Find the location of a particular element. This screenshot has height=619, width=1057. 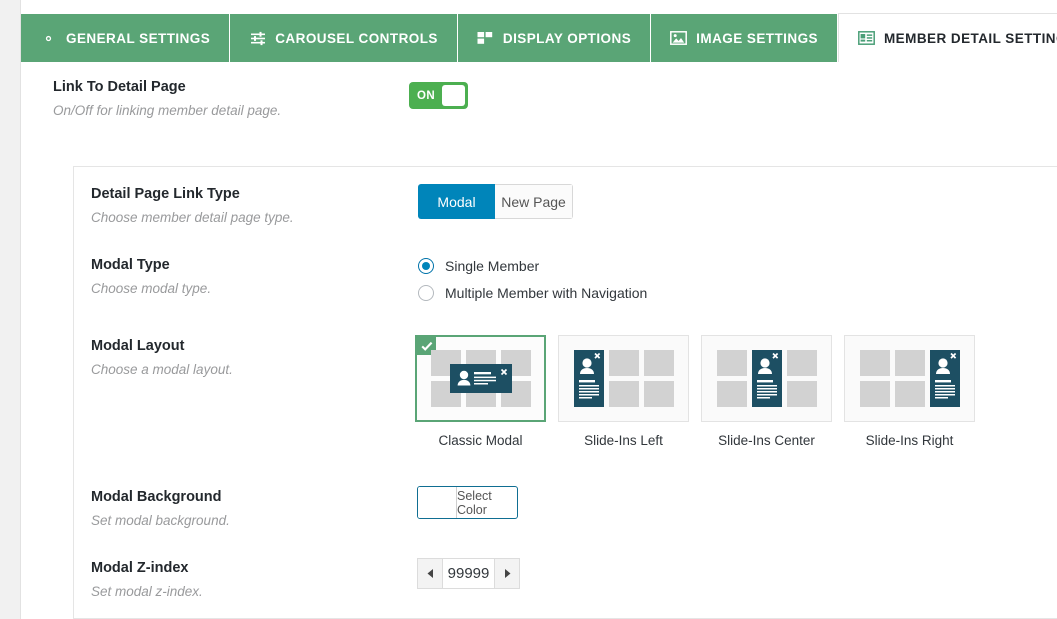

setting-description: Set modal background. is located at coordinates (160, 521).